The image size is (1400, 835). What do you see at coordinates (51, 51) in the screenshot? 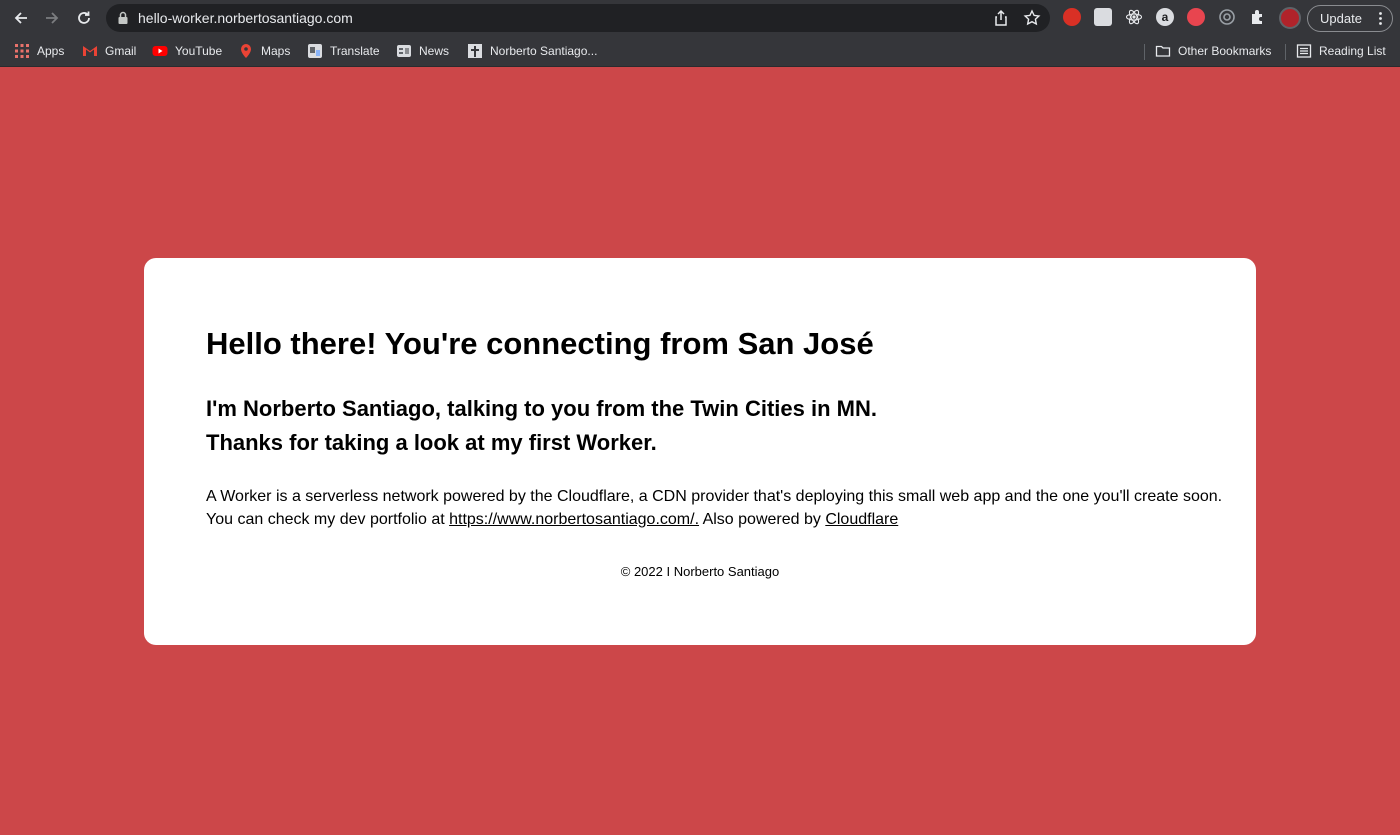
I see `bookmark-label: Apps` at bounding box center [51, 51].